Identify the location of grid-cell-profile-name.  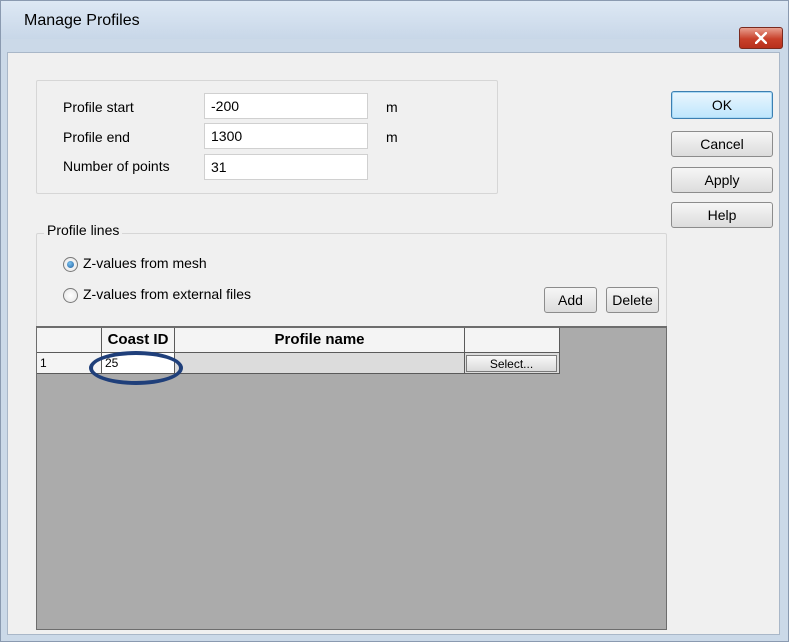
(320, 363).